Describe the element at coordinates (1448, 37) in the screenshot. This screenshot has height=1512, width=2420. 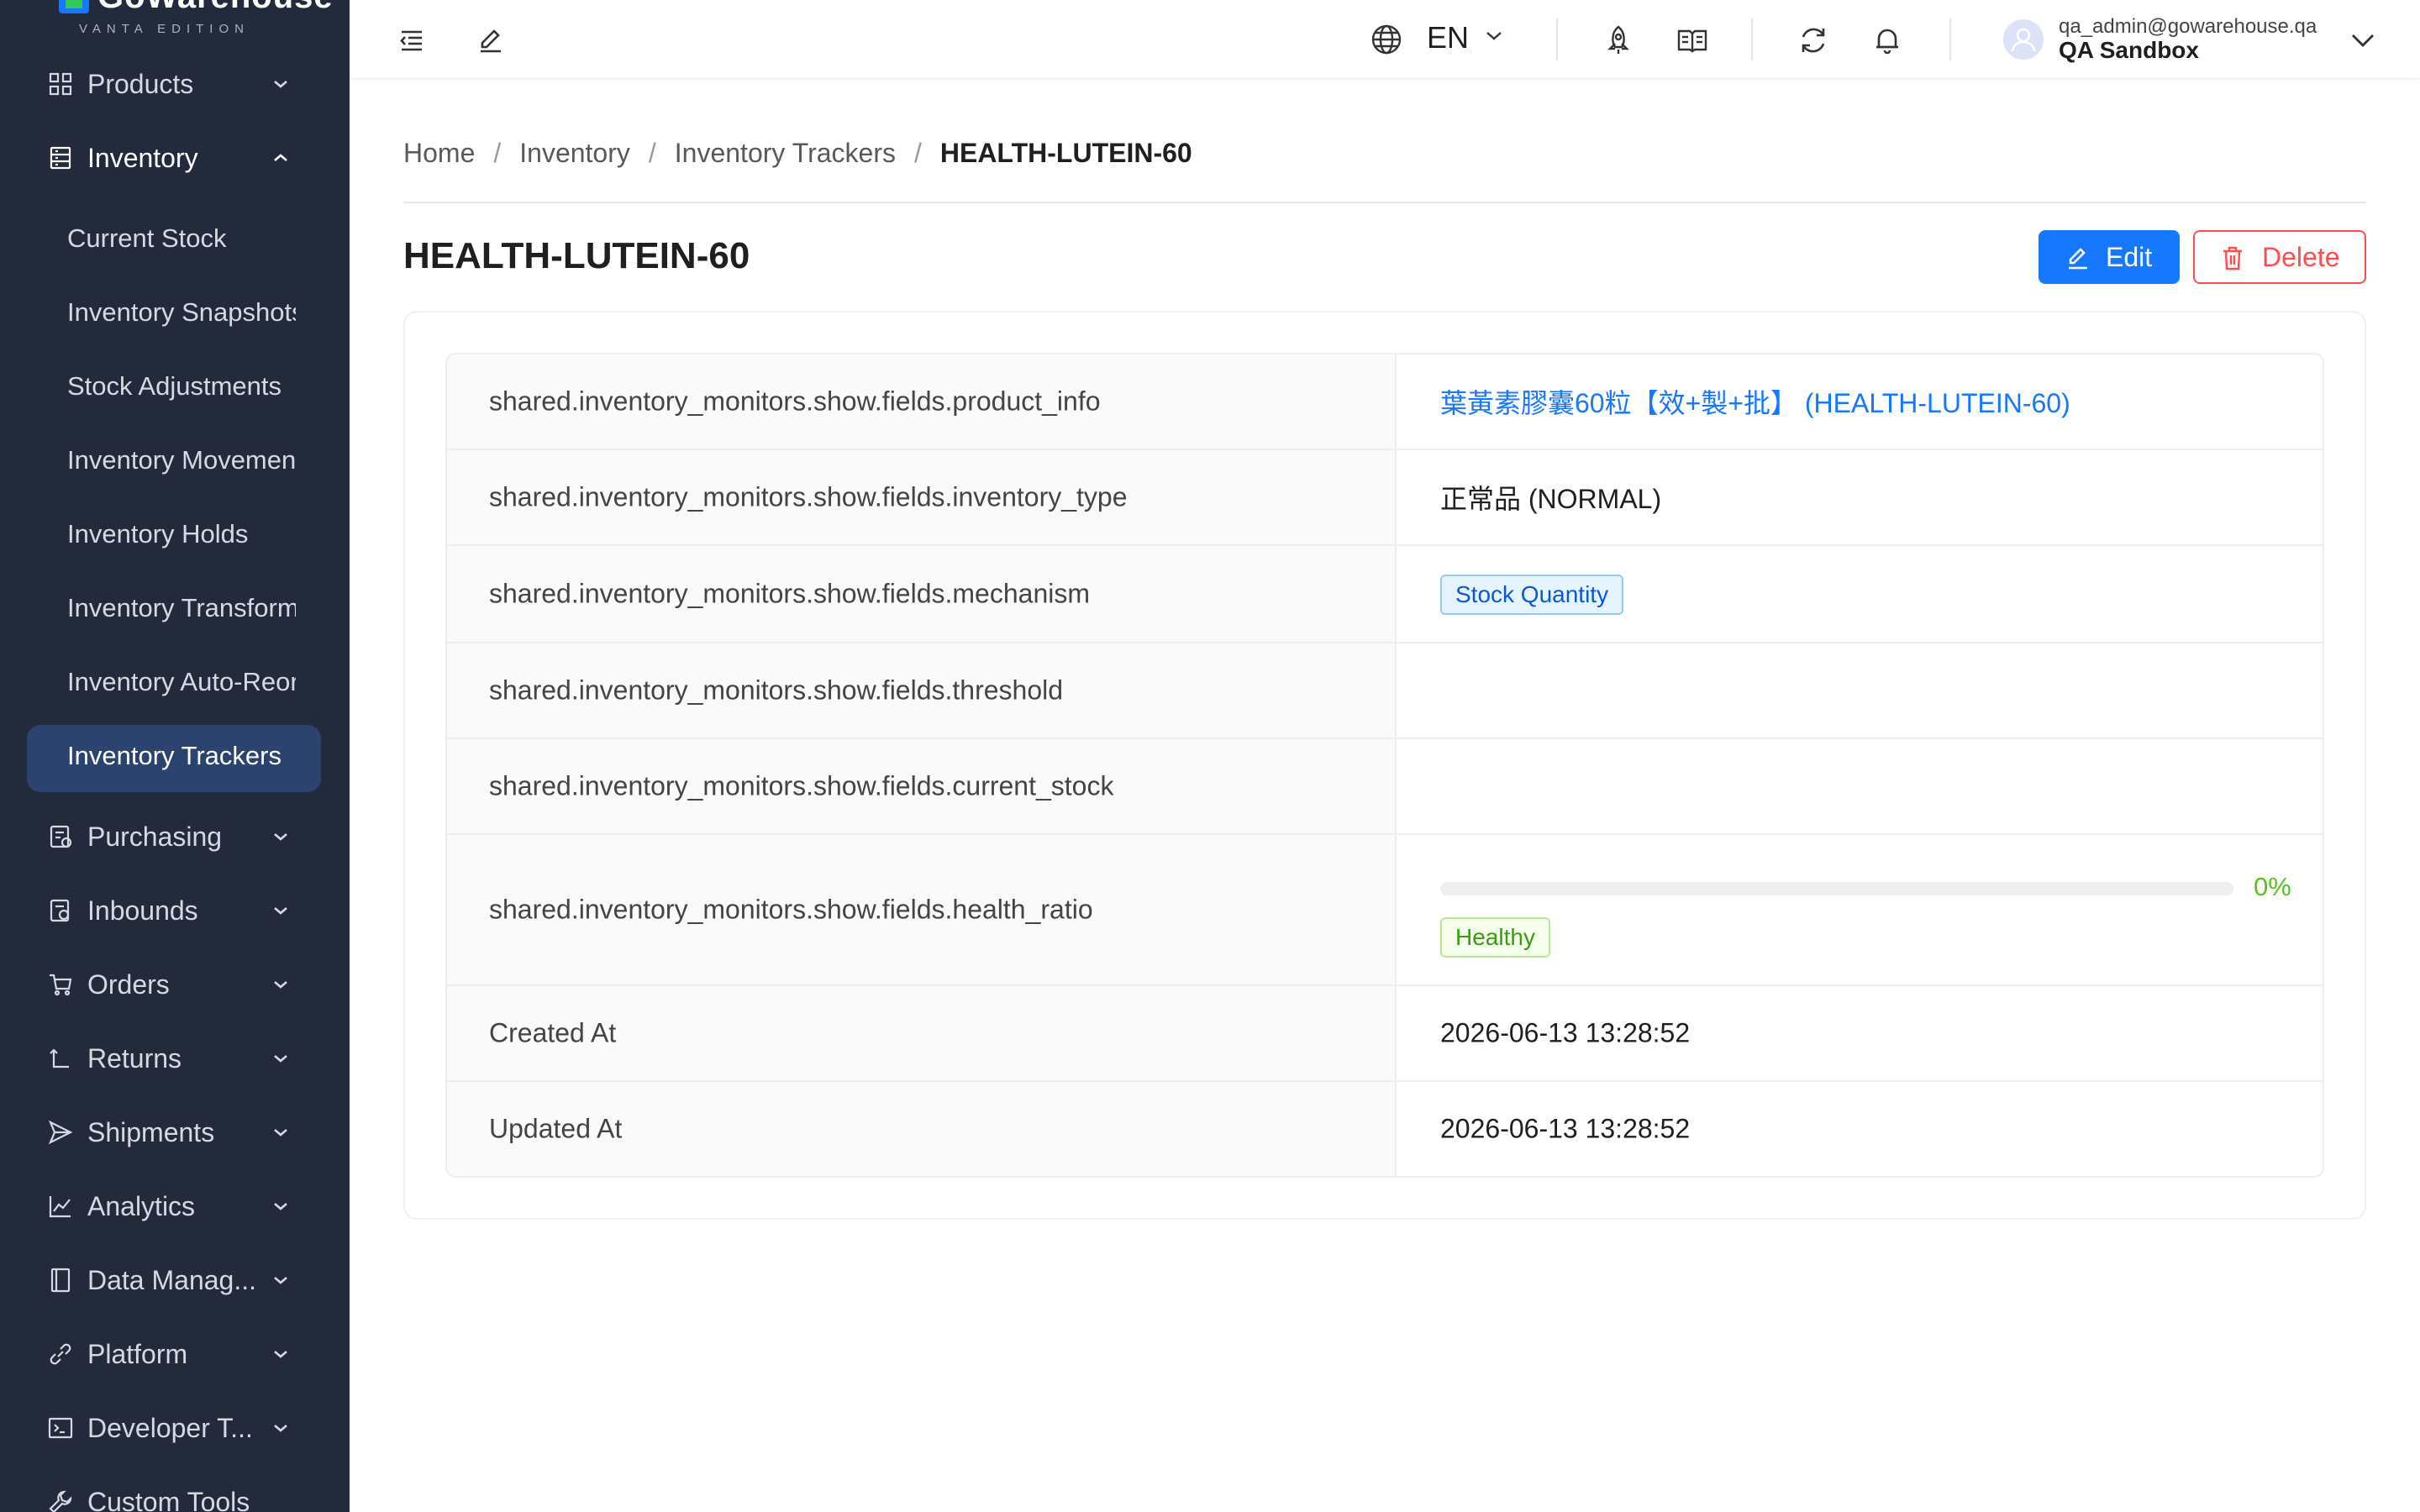
I see `language-selector: EN` at that location.